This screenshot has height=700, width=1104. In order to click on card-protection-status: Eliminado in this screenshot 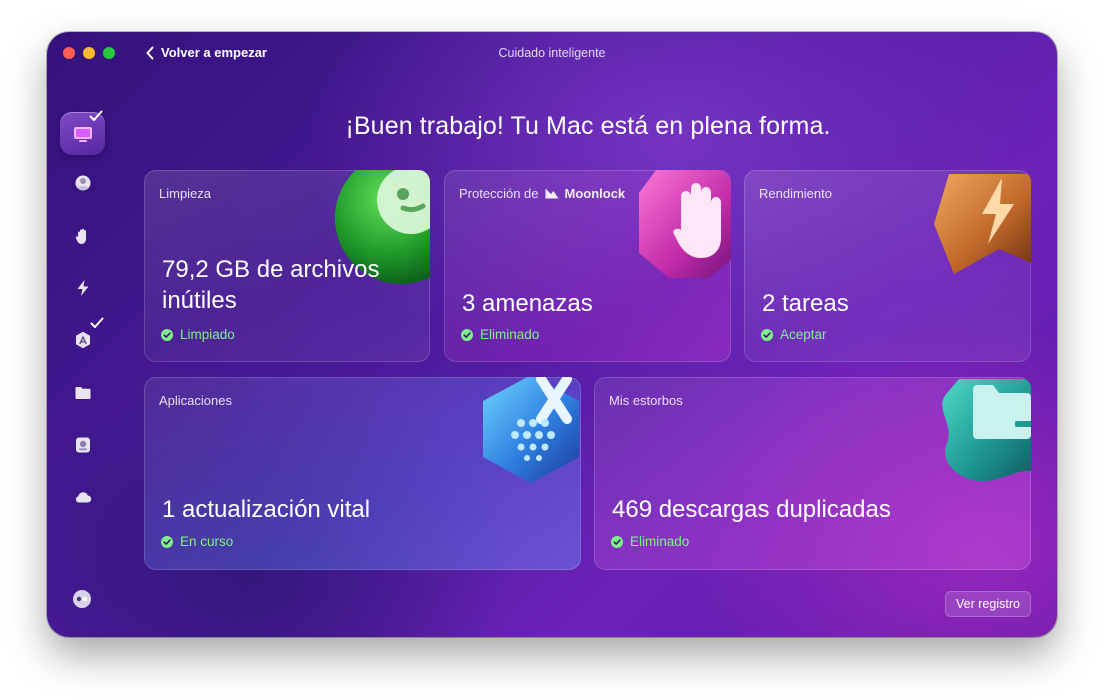, I will do `click(500, 334)`.